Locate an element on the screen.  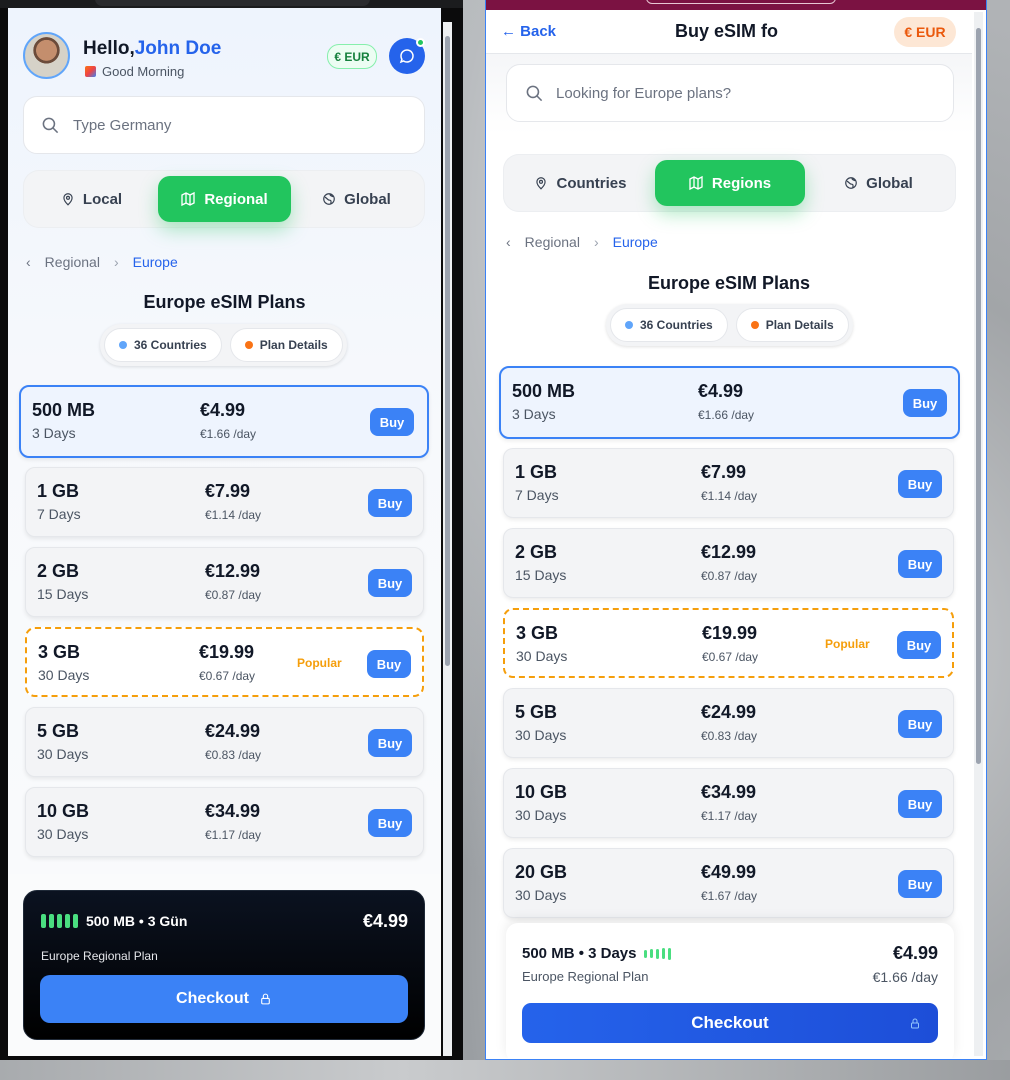
back-button: ← Back is located at coordinates (528, 31).